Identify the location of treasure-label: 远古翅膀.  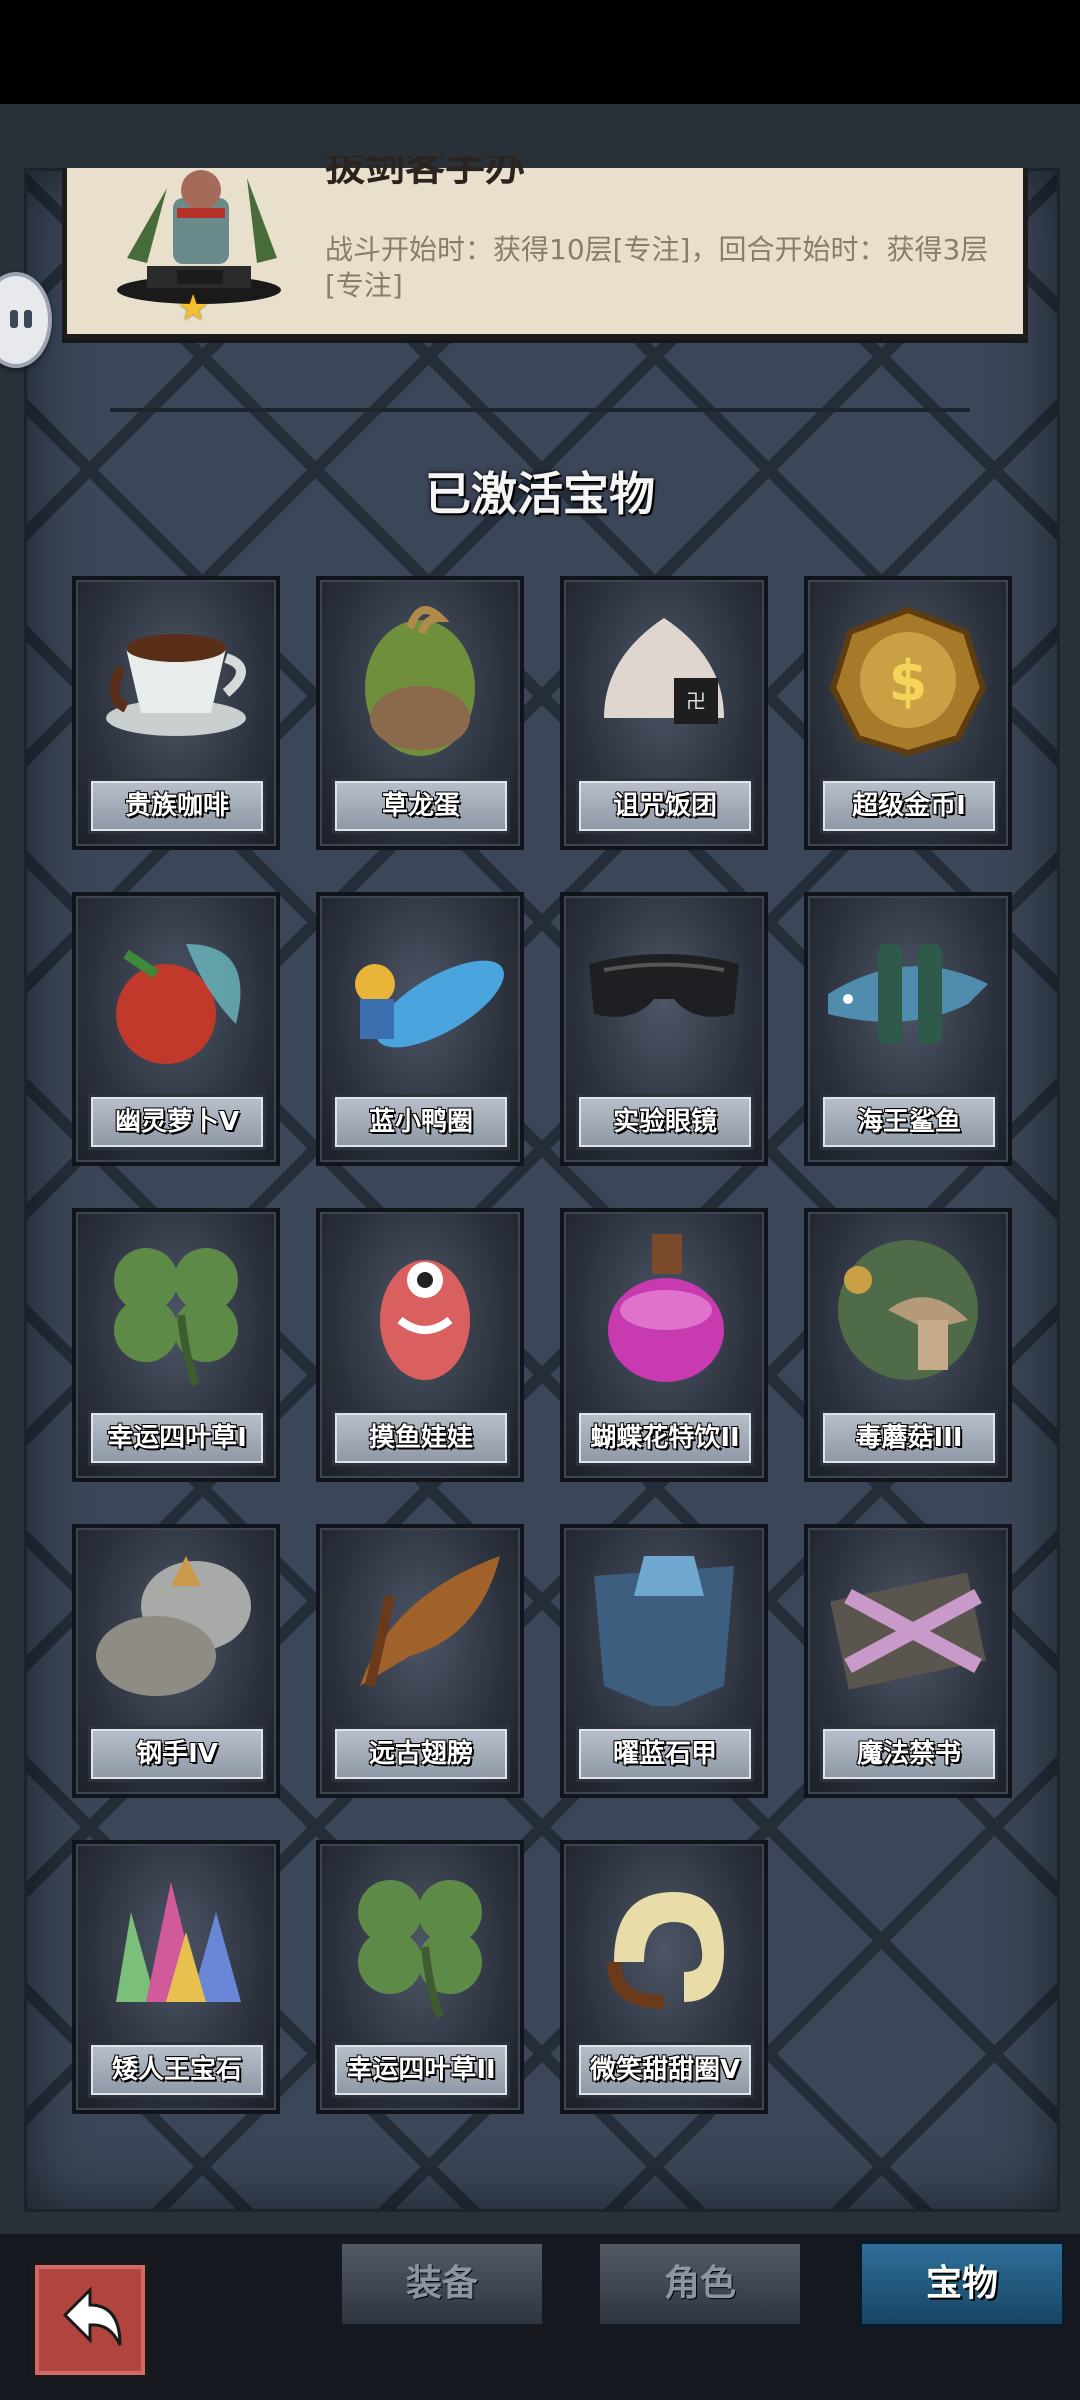
(421, 1754).